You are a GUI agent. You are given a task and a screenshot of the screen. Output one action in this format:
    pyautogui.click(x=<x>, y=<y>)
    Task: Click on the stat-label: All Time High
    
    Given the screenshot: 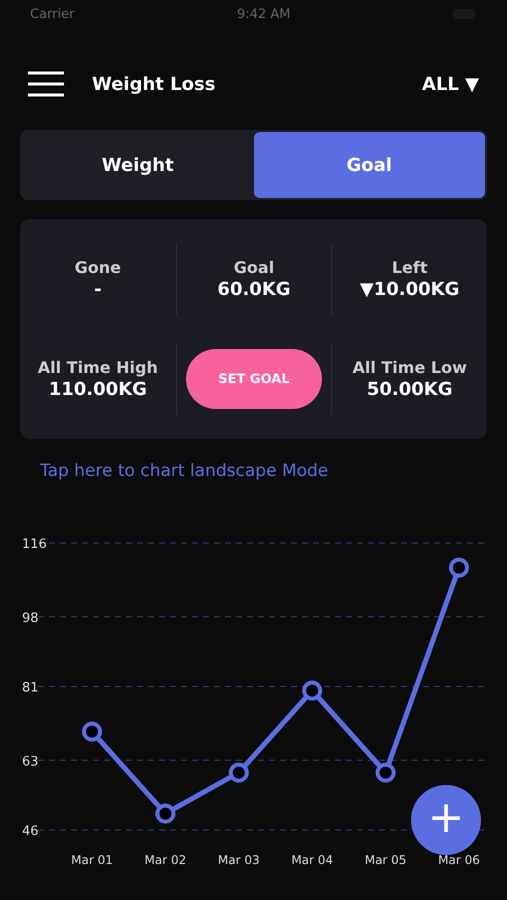 What is the action you would take?
    pyautogui.click(x=98, y=367)
    